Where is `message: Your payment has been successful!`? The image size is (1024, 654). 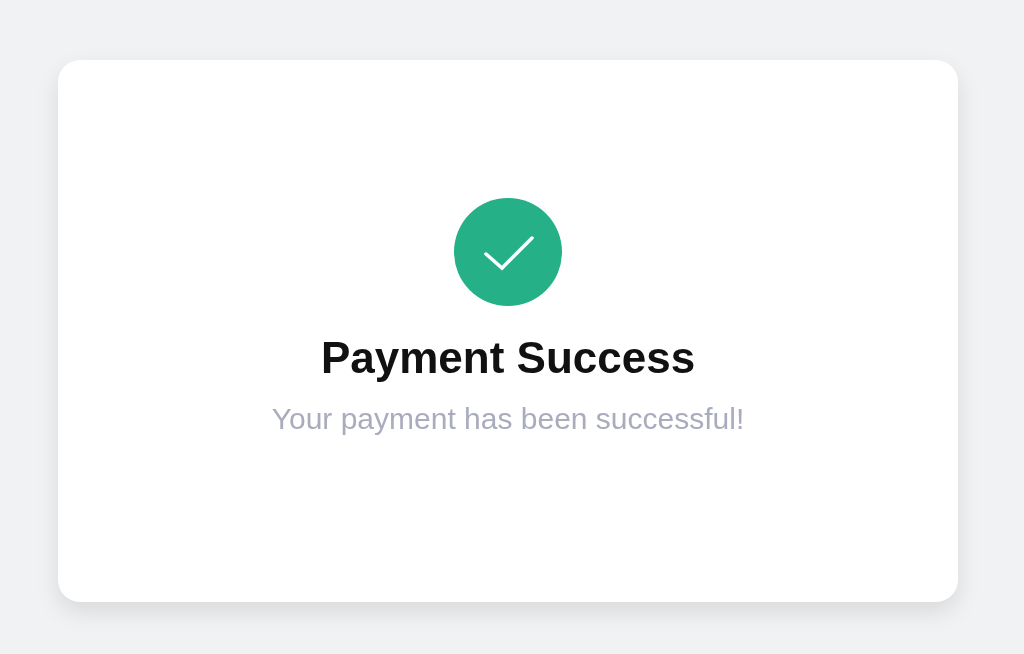 message: Your payment has been successful! is located at coordinates (508, 418).